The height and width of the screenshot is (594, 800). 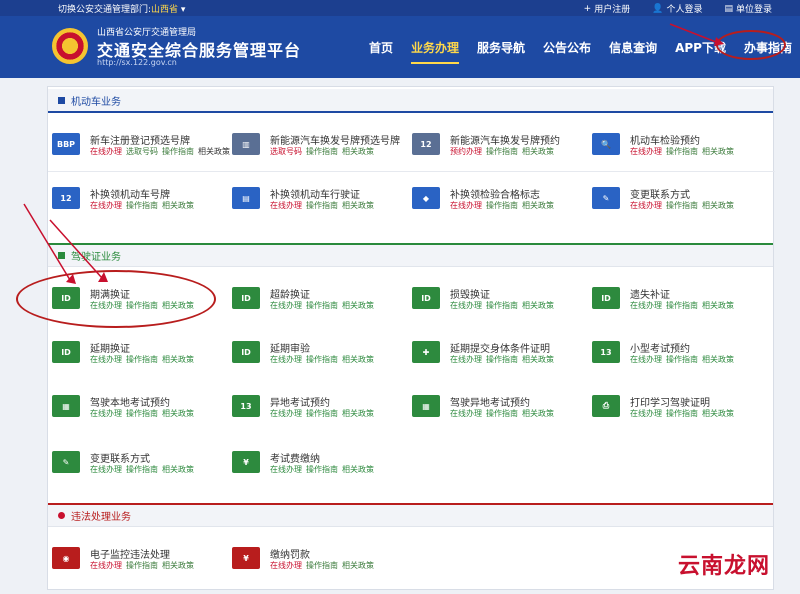 I want to click on nav-home: 首页, so click(x=381, y=55).